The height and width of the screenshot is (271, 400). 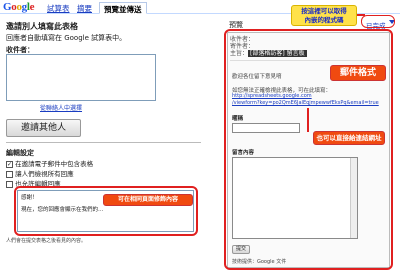 I want to click on done-highlight-frame, so click(x=378, y=21).